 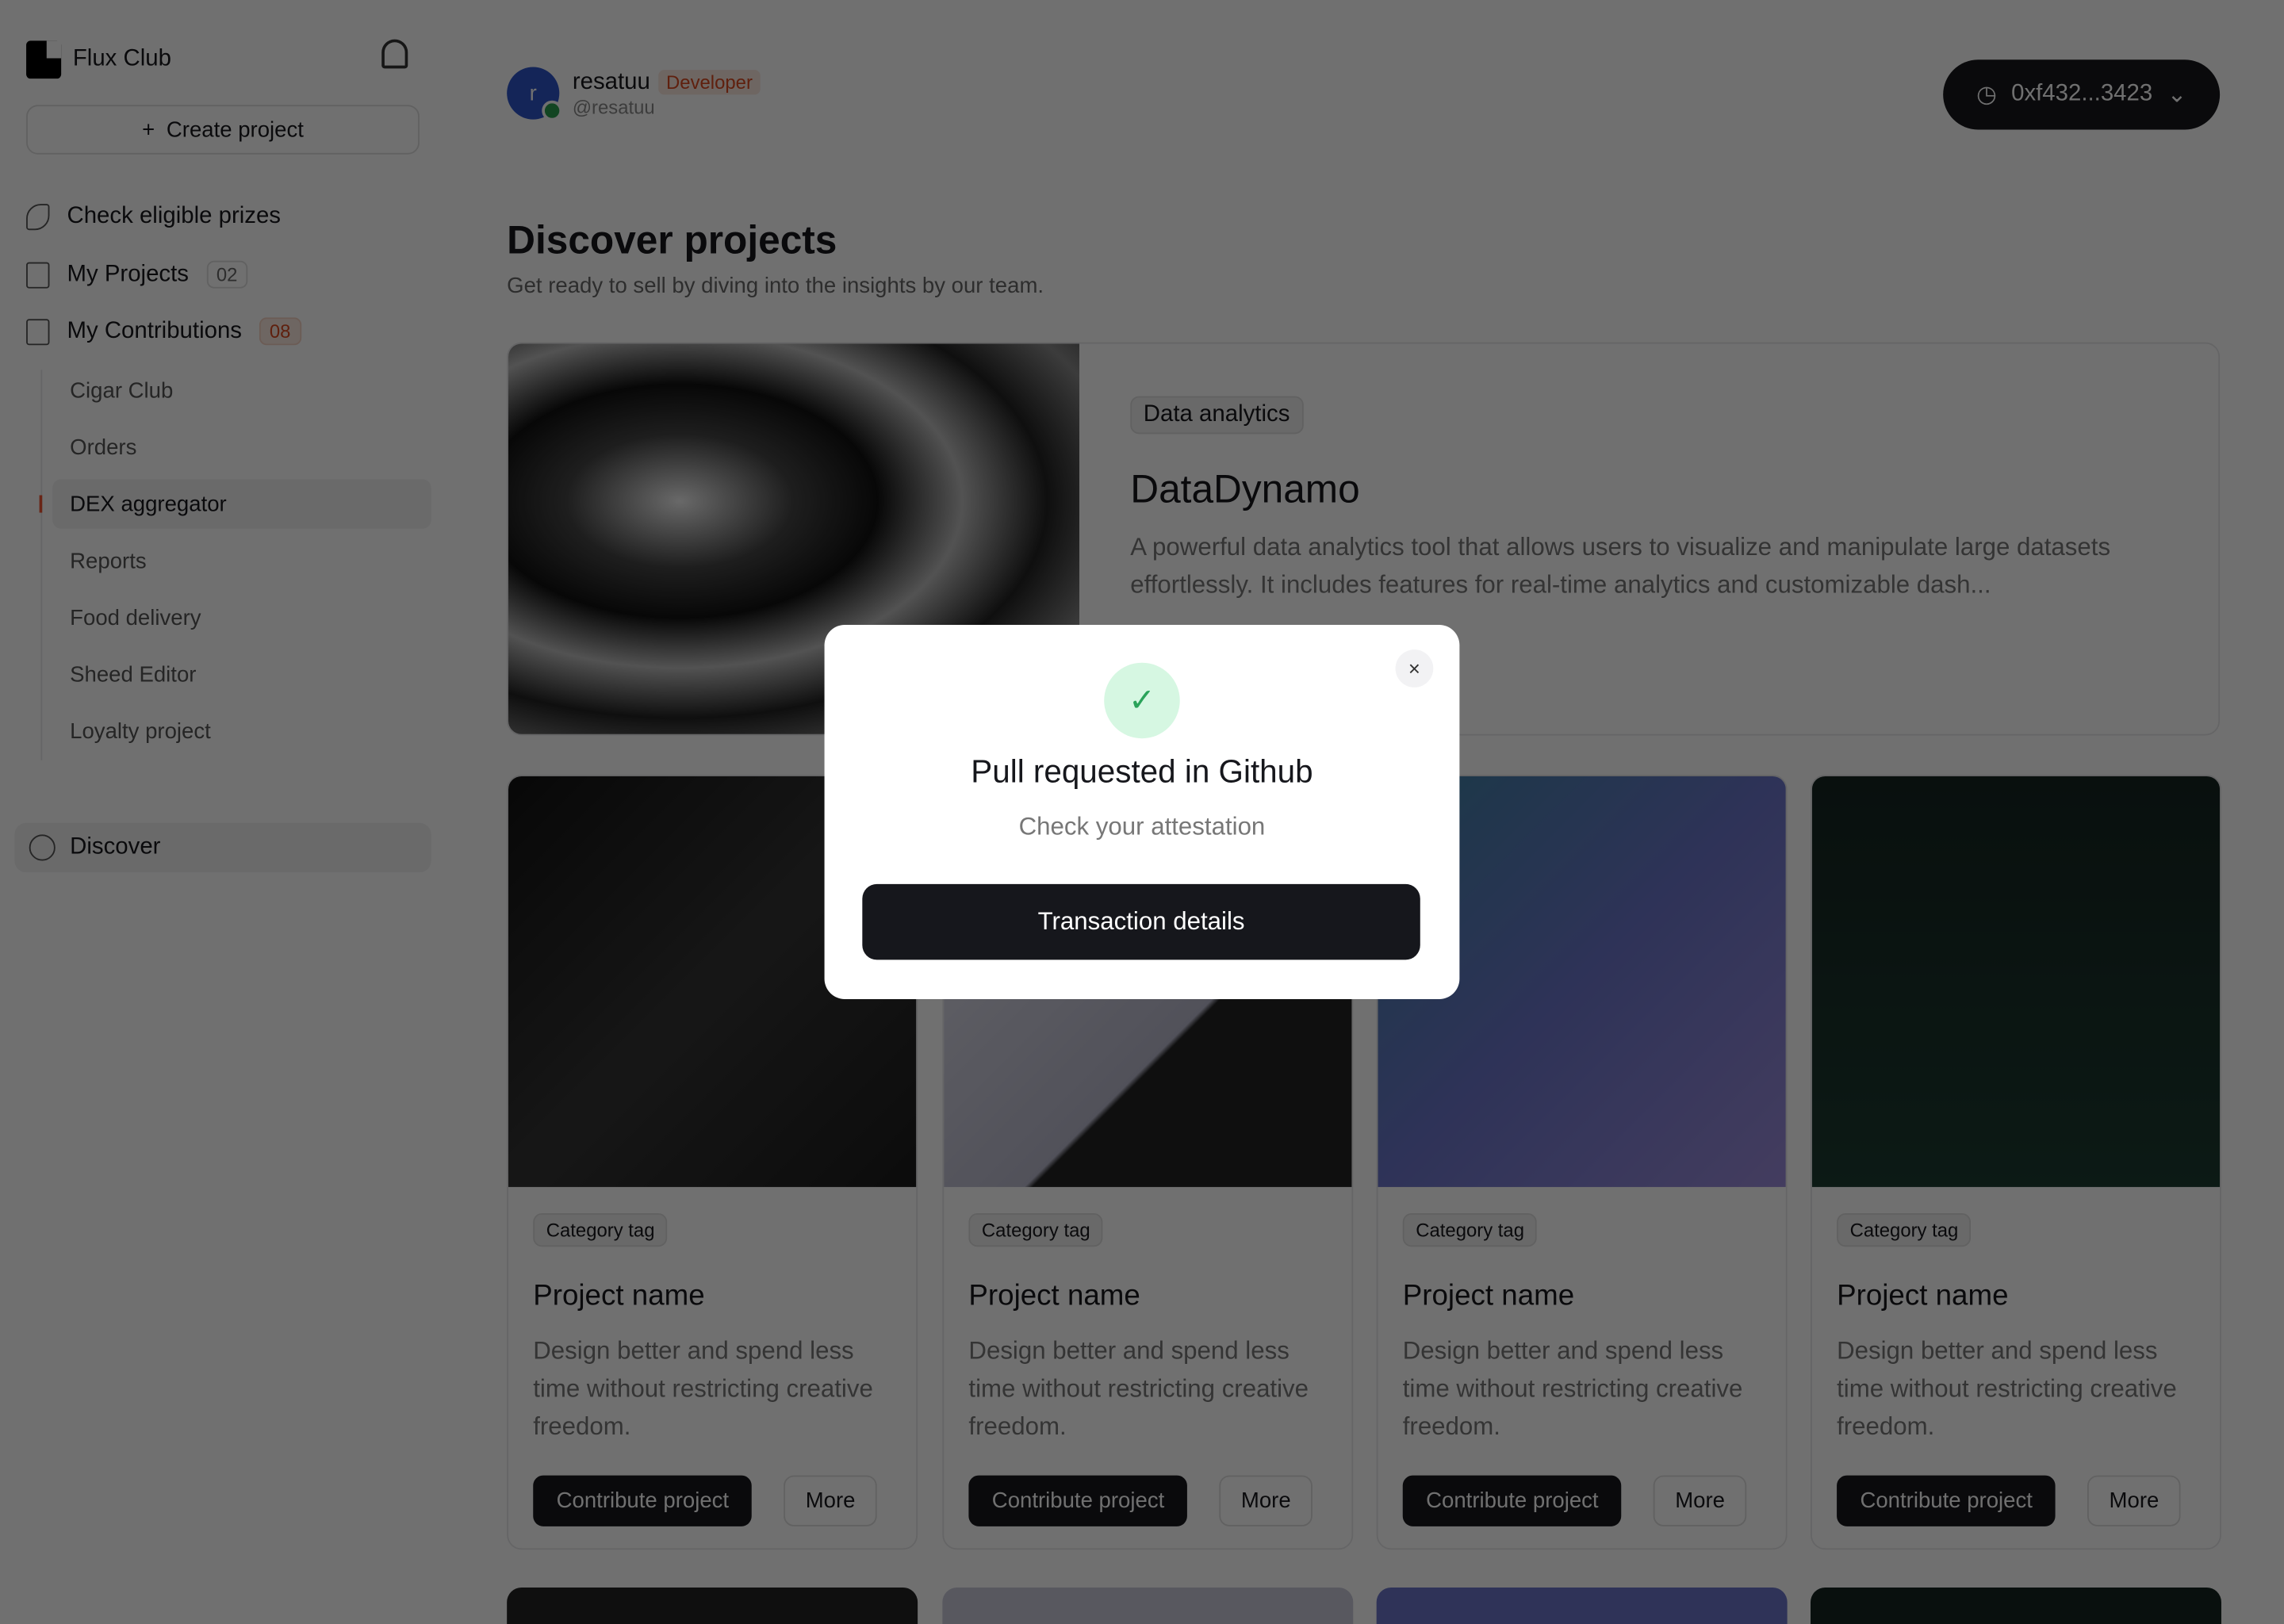 I want to click on nav-label: Discover, so click(x=115, y=847).